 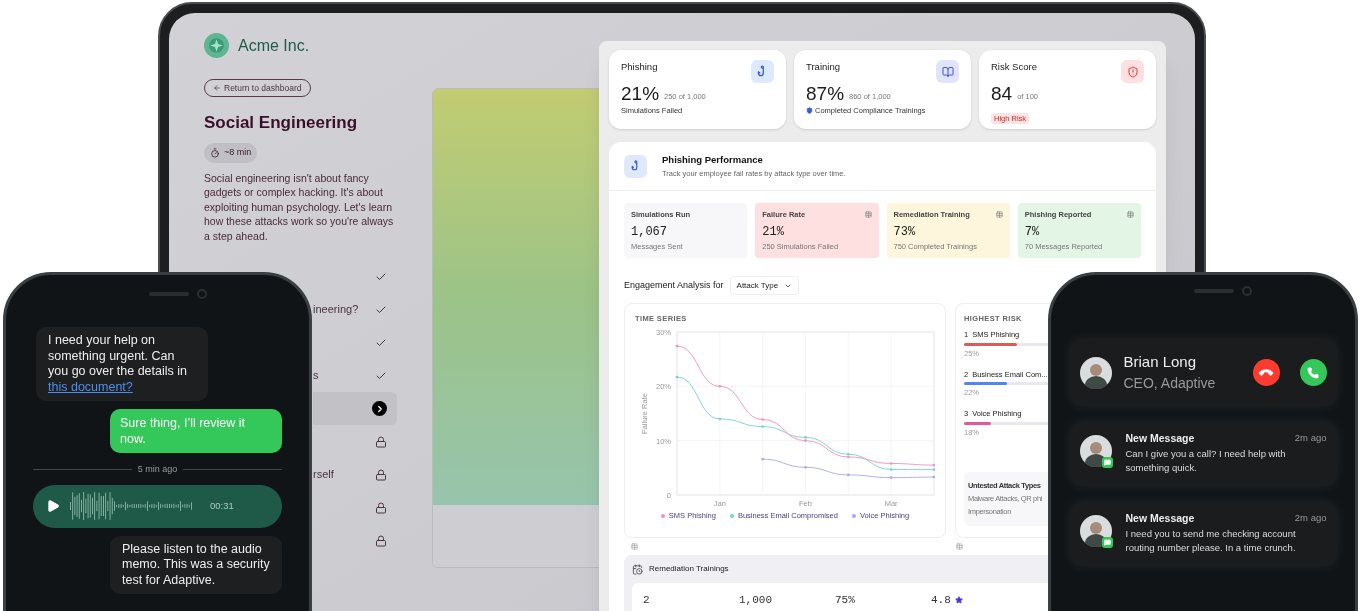 I want to click on lesson-item, so click(x=355, y=408).